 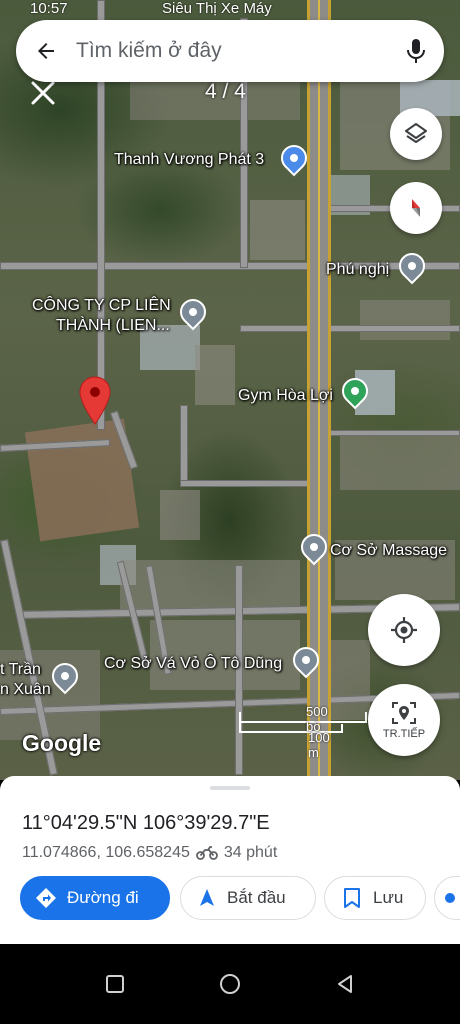 I want to click on layers-button, so click(x=416, y=134).